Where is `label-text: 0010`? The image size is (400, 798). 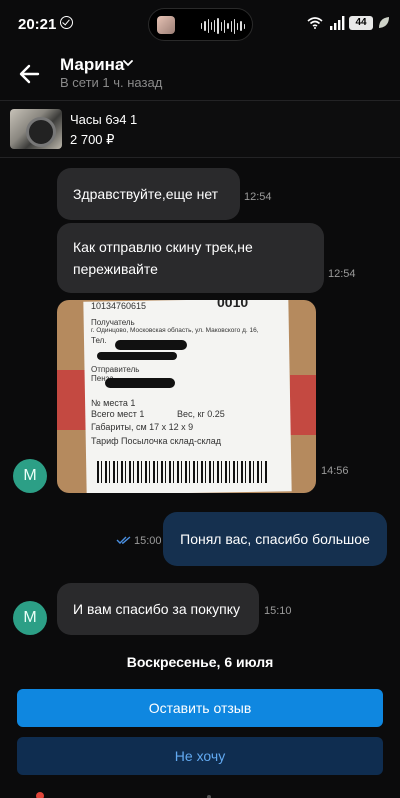 label-text: 0010 is located at coordinates (233, 305).